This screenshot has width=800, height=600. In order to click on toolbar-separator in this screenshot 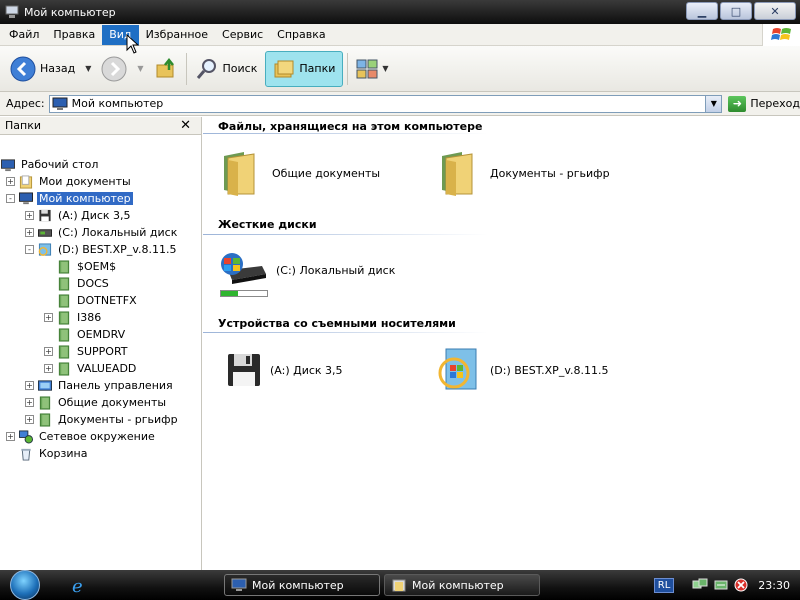, I will do `click(348, 68)`.